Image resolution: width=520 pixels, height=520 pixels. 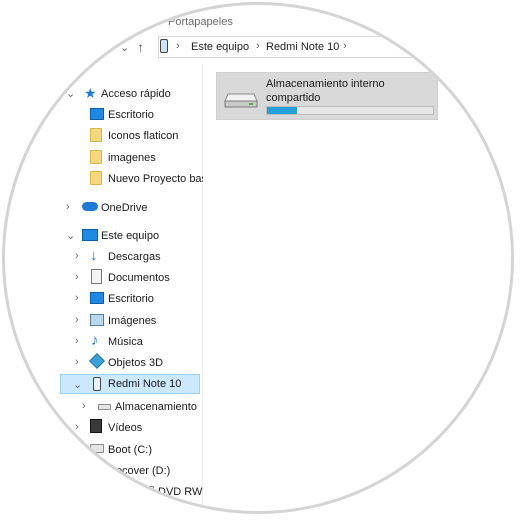 What do you see at coordinates (282, 110) in the screenshot?
I see `storage-usage-fill` at bounding box center [282, 110].